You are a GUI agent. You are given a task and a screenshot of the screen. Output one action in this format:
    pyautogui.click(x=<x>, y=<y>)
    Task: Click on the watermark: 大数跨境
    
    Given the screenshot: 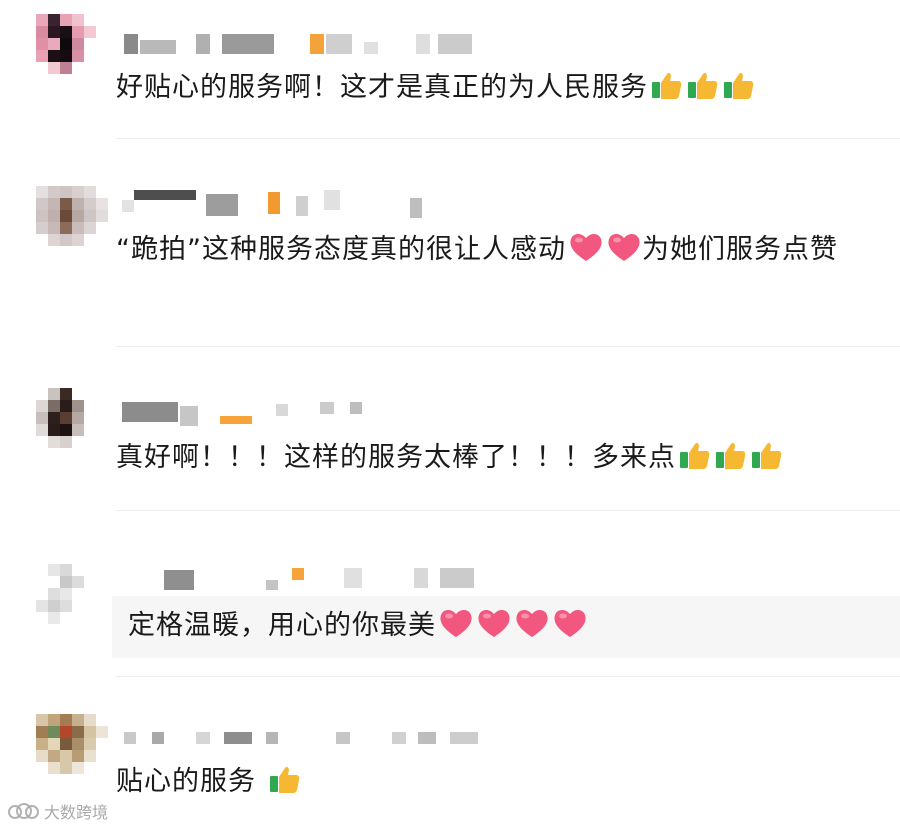 What is the action you would take?
    pyautogui.click(x=58, y=811)
    